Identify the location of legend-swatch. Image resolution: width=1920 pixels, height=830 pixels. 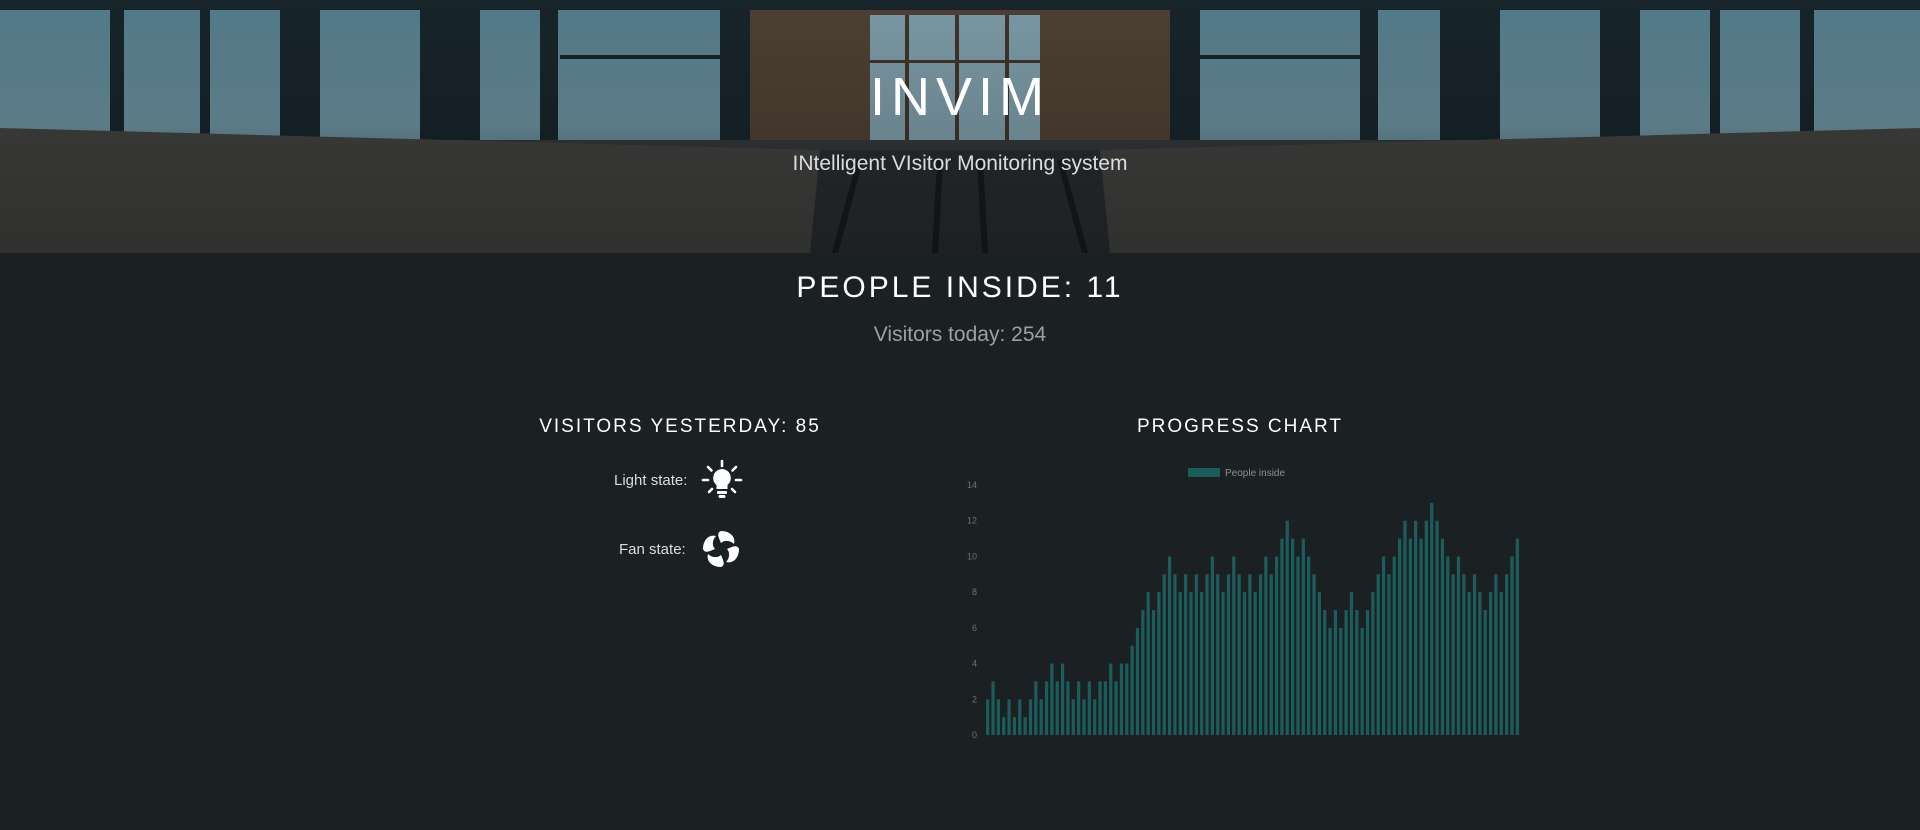
(1204, 472).